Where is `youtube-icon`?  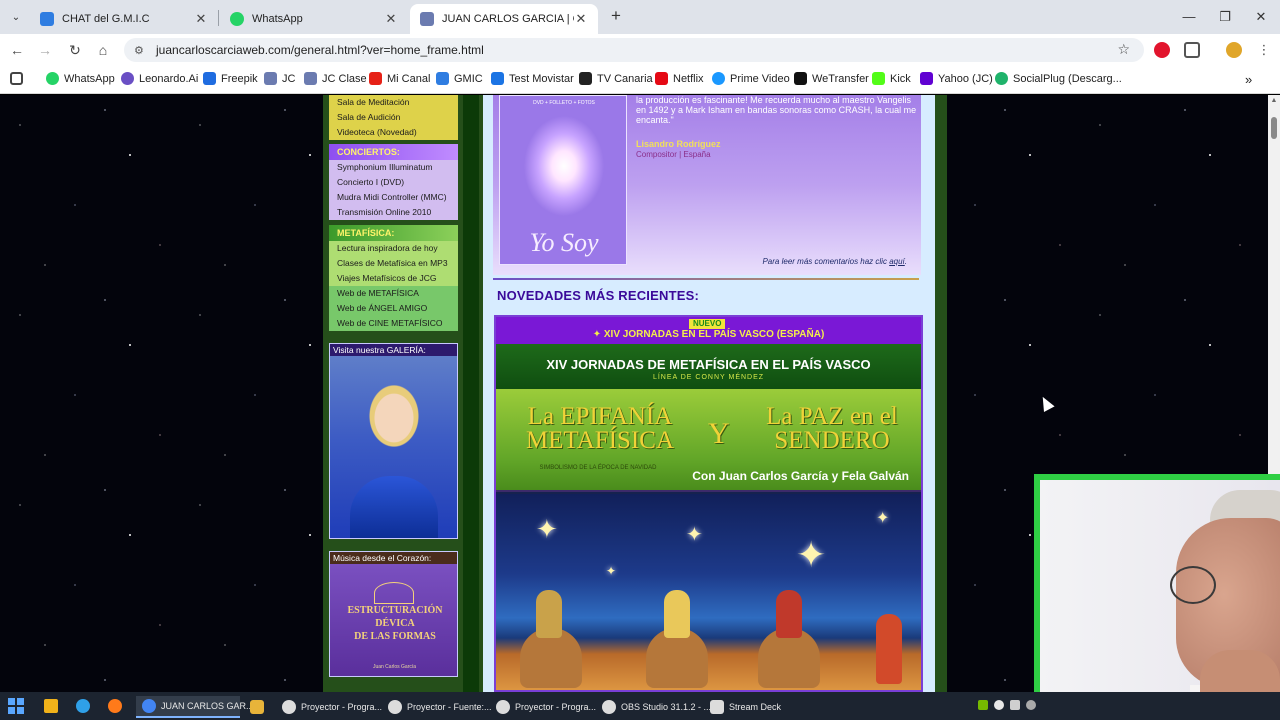 youtube-icon is located at coordinates (375, 78).